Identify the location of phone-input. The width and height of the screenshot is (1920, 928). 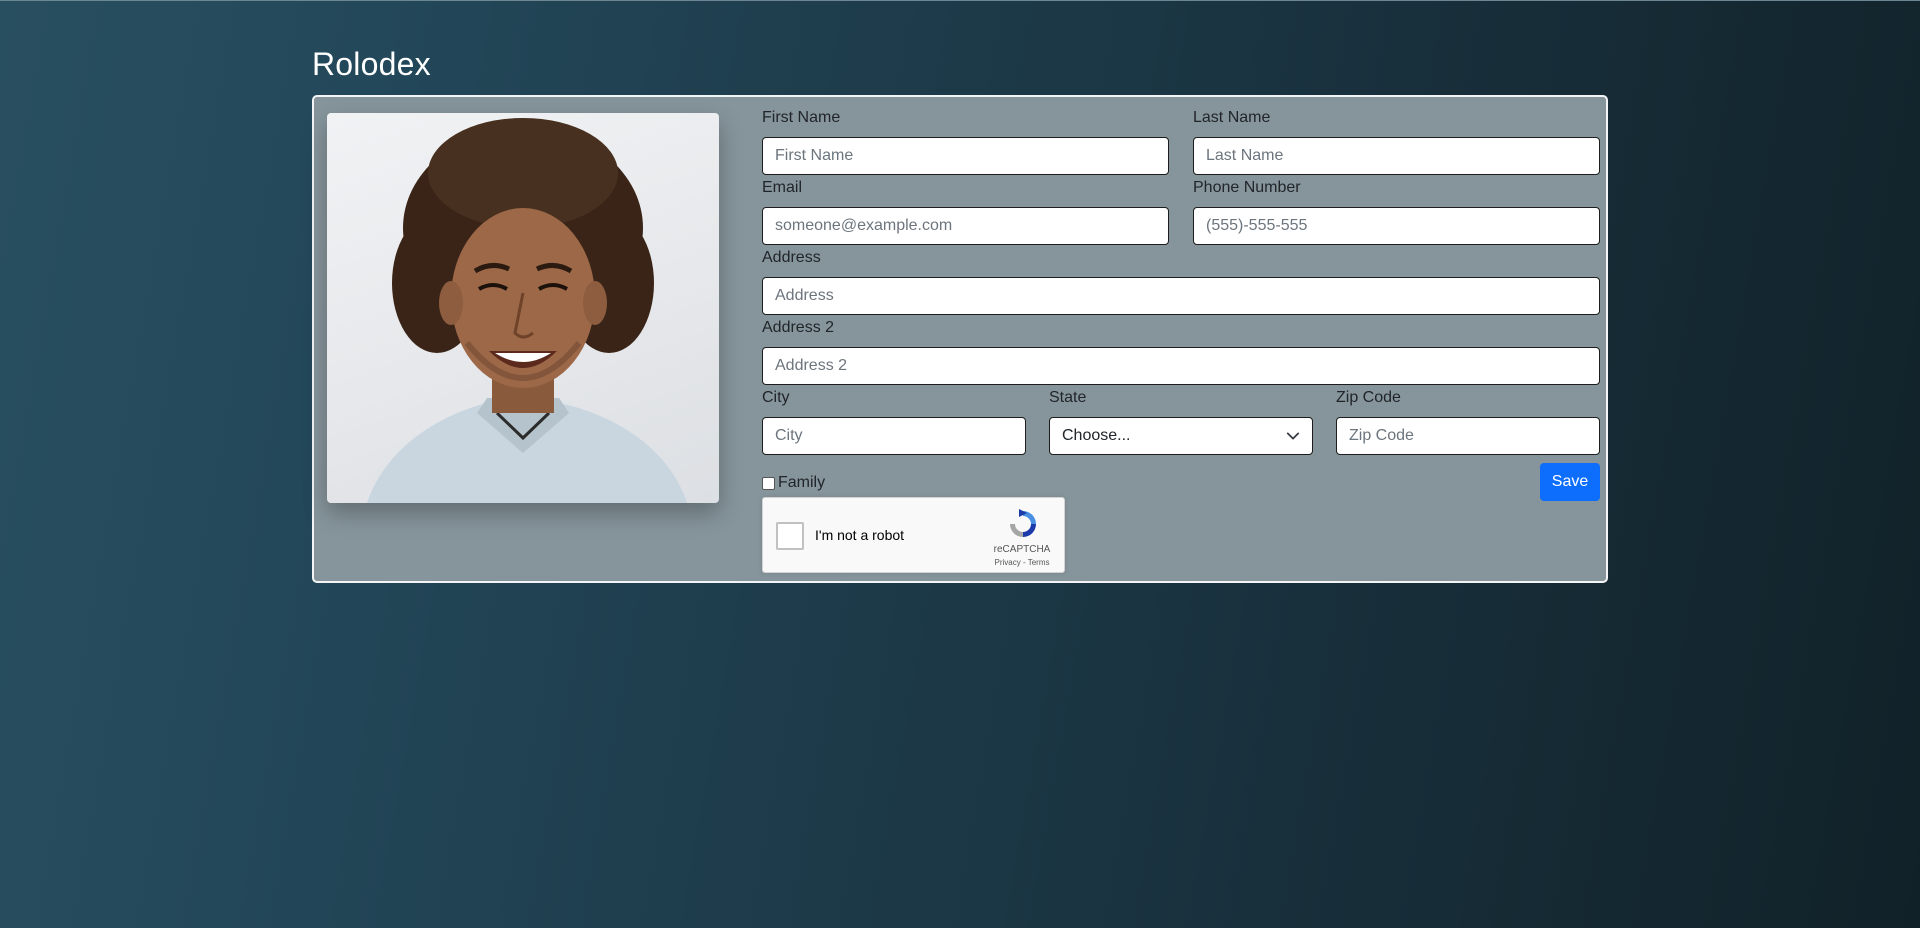
(1396, 226).